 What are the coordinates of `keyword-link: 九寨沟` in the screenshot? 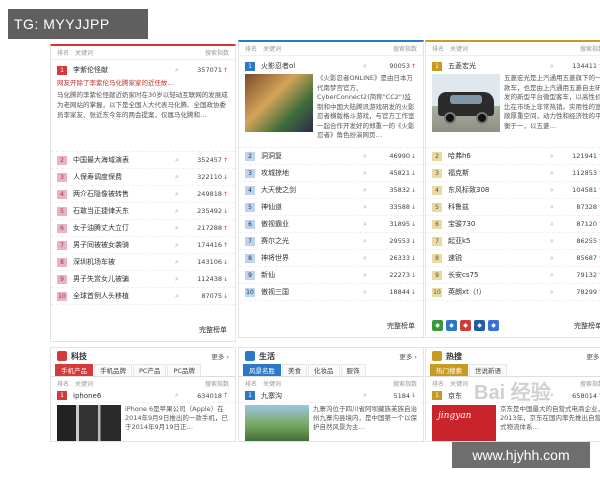 It's located at (310, 396).